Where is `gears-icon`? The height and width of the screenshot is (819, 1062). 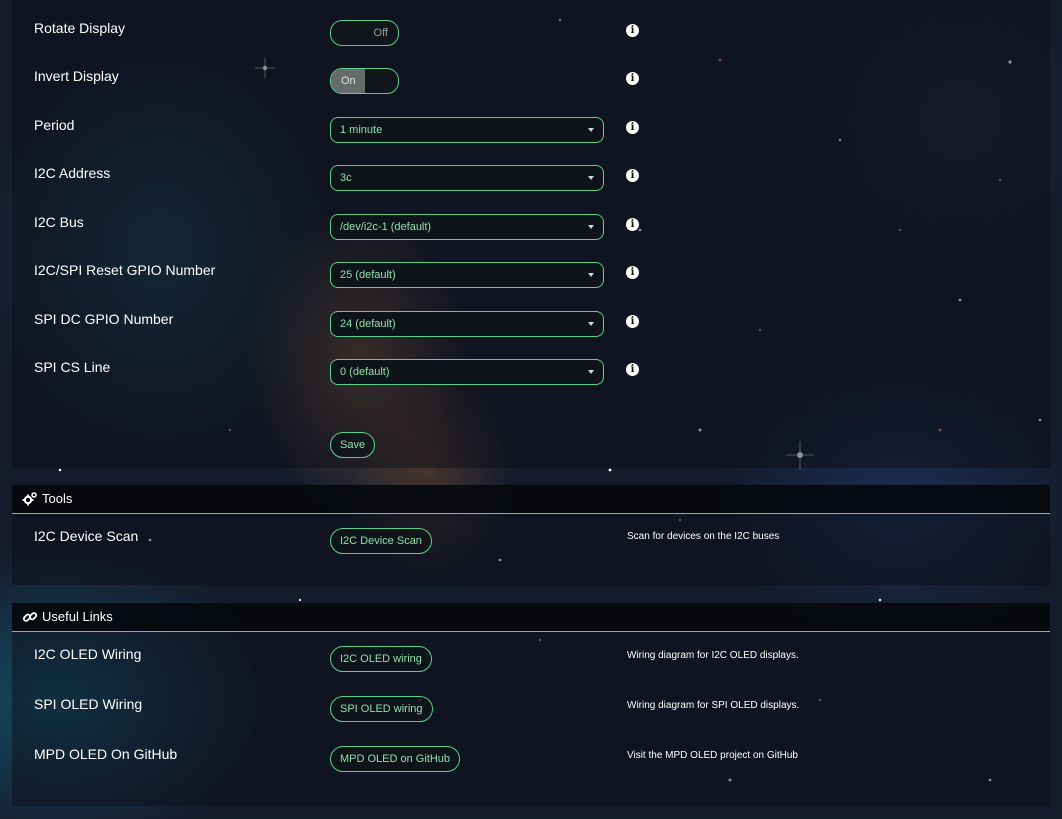 gears-icon is located at coordinates (29, 499).